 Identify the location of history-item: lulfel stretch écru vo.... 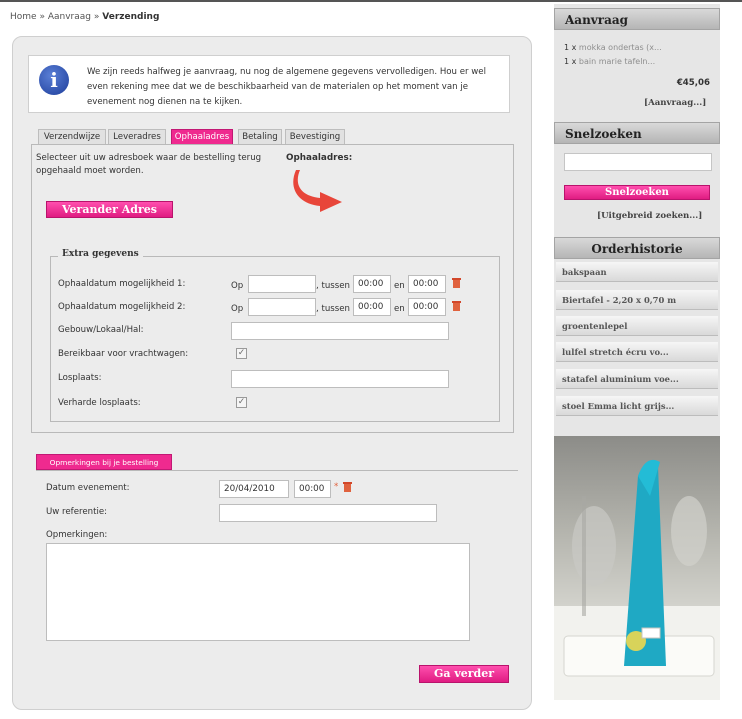
(637, 352).